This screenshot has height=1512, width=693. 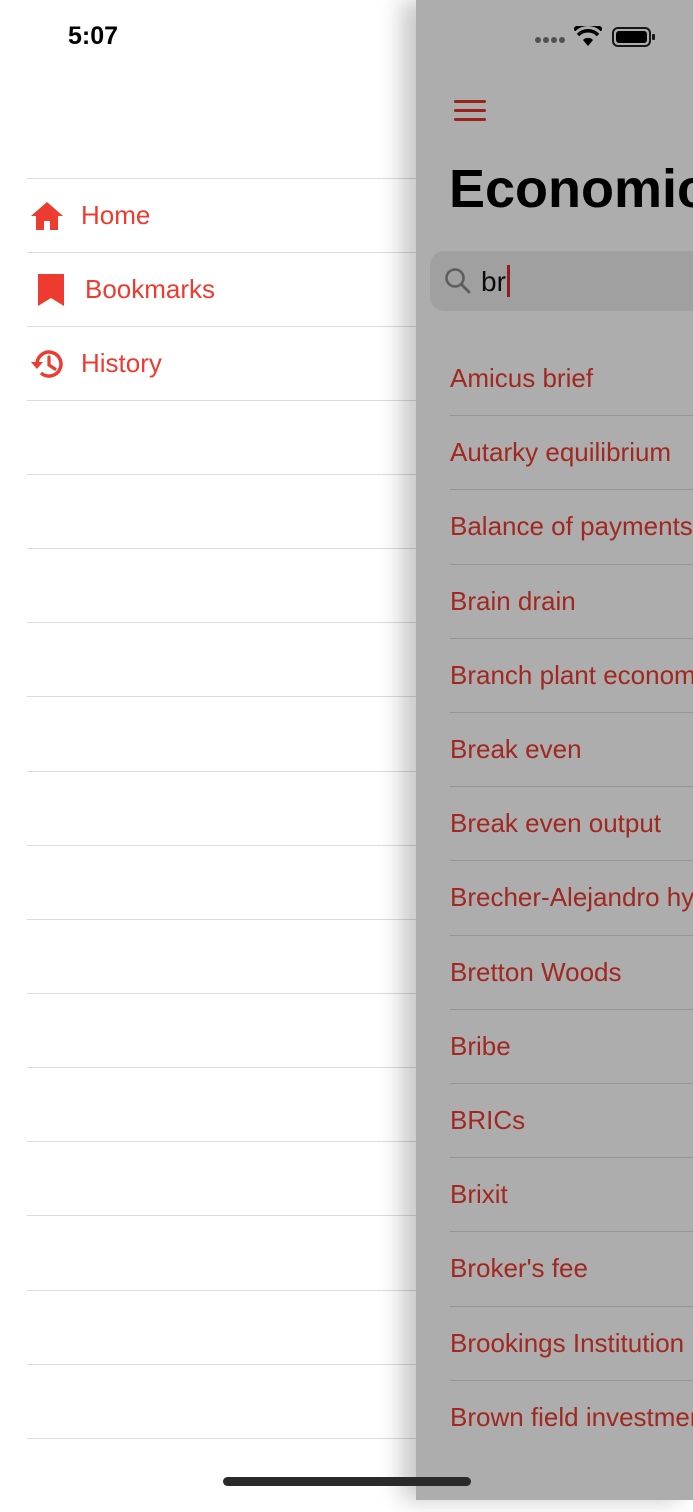 What do you see at coordinates (571, 1194) in the screenshot?
I see `list-item: Brixit` at bounding box center [571, 1194].